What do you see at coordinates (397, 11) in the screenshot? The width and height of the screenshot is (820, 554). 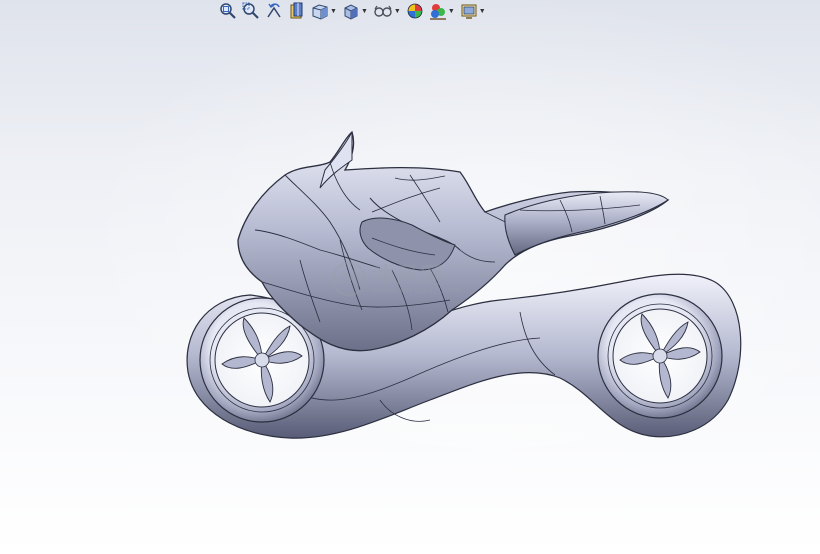 I see `hide-show-menu-caret-icon: ▼` at bounding box center [397, 11].